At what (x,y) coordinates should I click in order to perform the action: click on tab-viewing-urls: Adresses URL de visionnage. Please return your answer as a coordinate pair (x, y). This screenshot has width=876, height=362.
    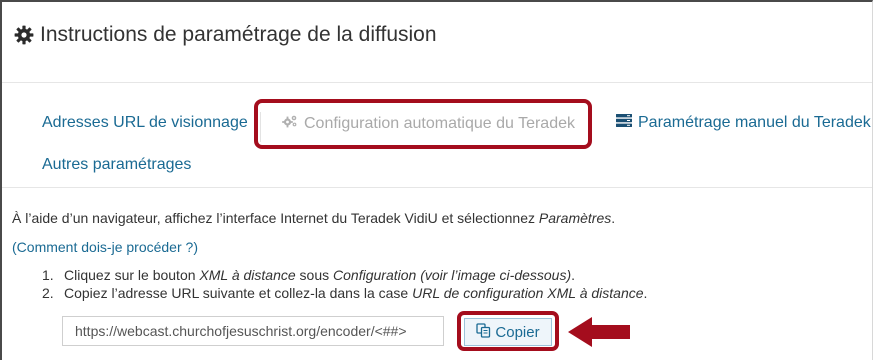
    Looking at the image, I should click on (145, 123).